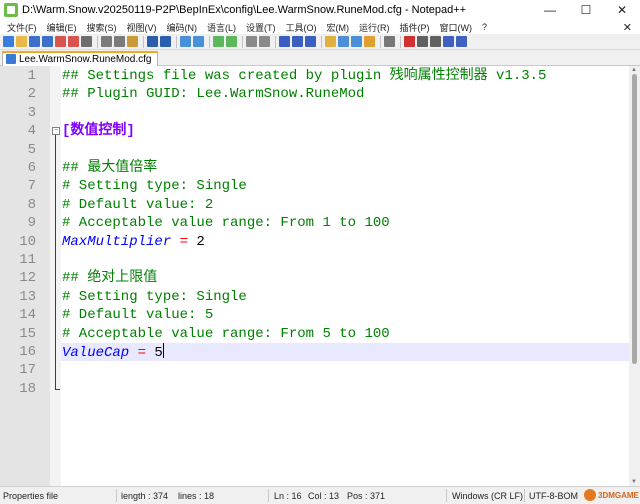 The height and width of the screenshot is (504, 640). I want to click on menu-item: 窗口(W), so click(456, 27).